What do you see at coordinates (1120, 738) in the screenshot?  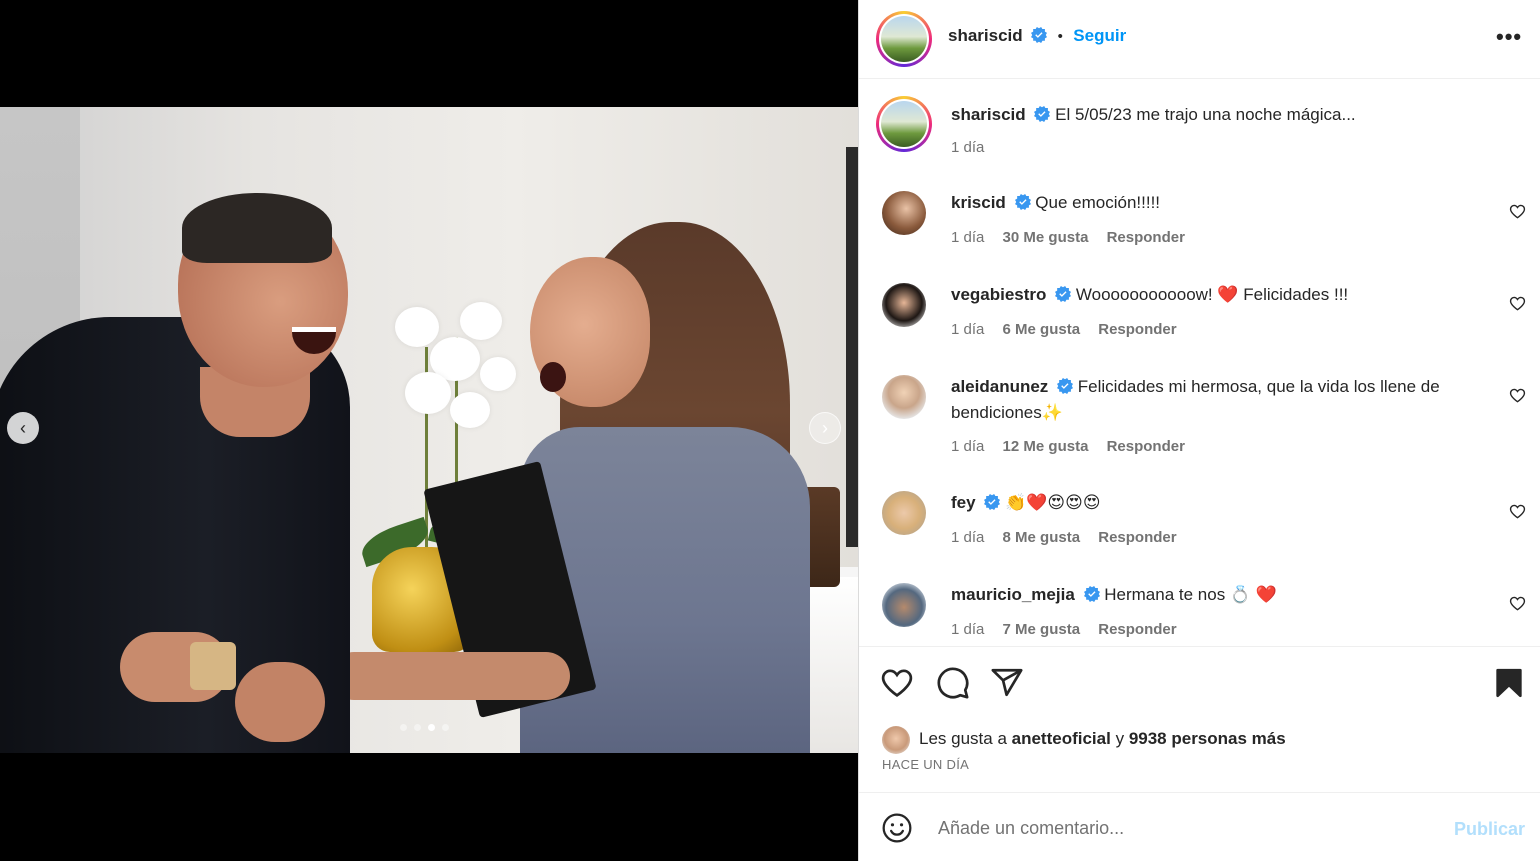 I see `likes-joiner: y` at bounding box center [1120, 738].